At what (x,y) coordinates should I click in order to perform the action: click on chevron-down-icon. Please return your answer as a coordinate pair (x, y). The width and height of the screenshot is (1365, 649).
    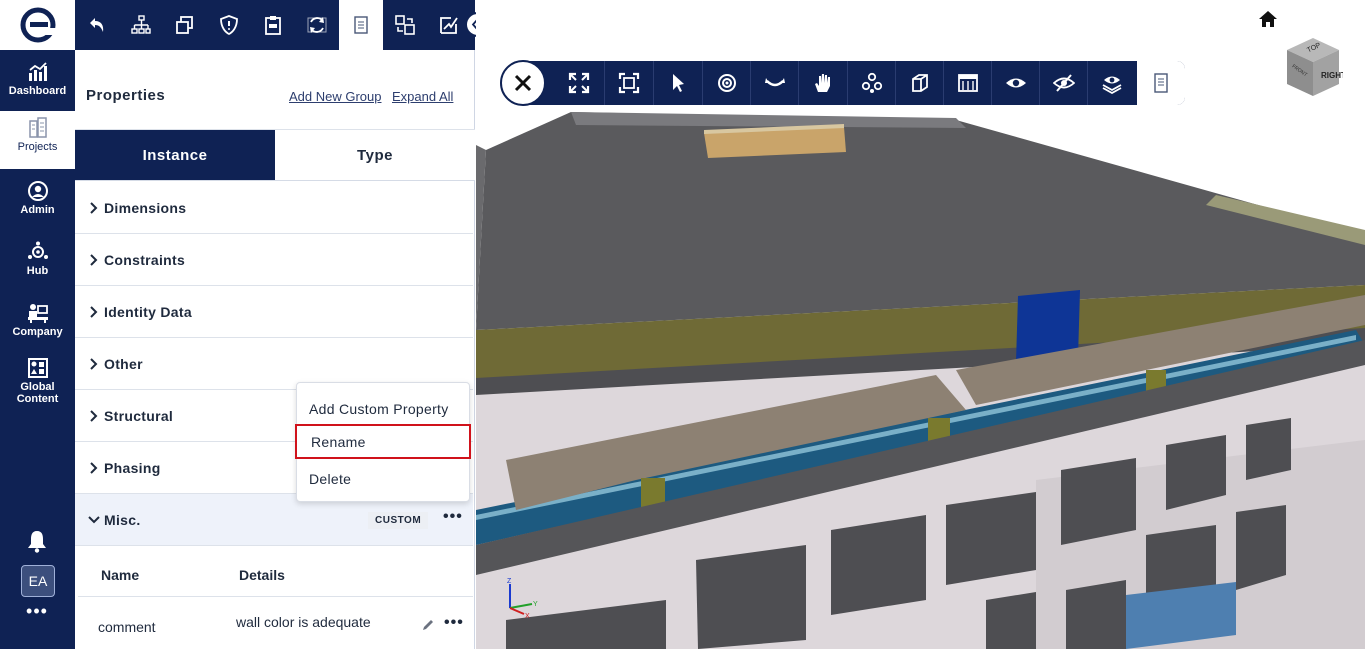
    Looking at the image, I should click on (94, 519).